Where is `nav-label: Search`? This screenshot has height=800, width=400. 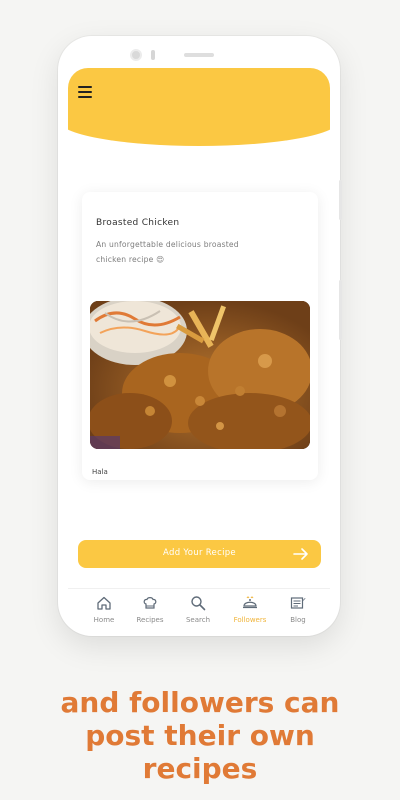
nav-label: Search is located at coordinates (198, 620).